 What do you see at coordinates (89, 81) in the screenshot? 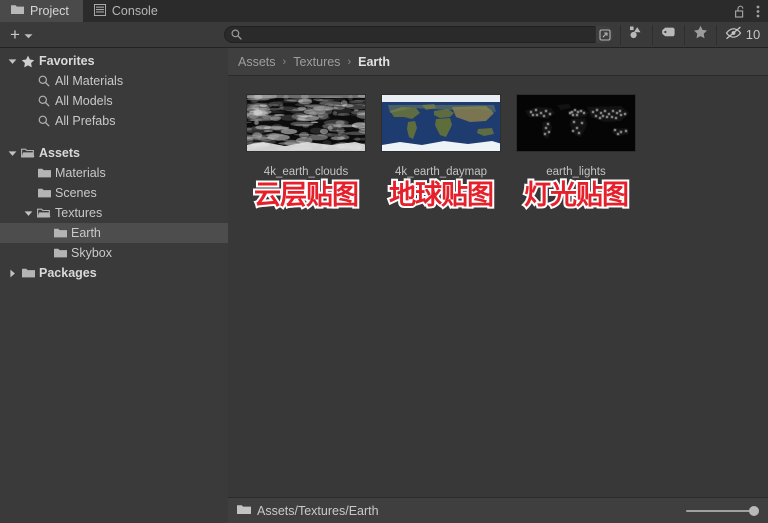
I see `sidebar-item-label: All Materials` at bounding box center [89, 81].